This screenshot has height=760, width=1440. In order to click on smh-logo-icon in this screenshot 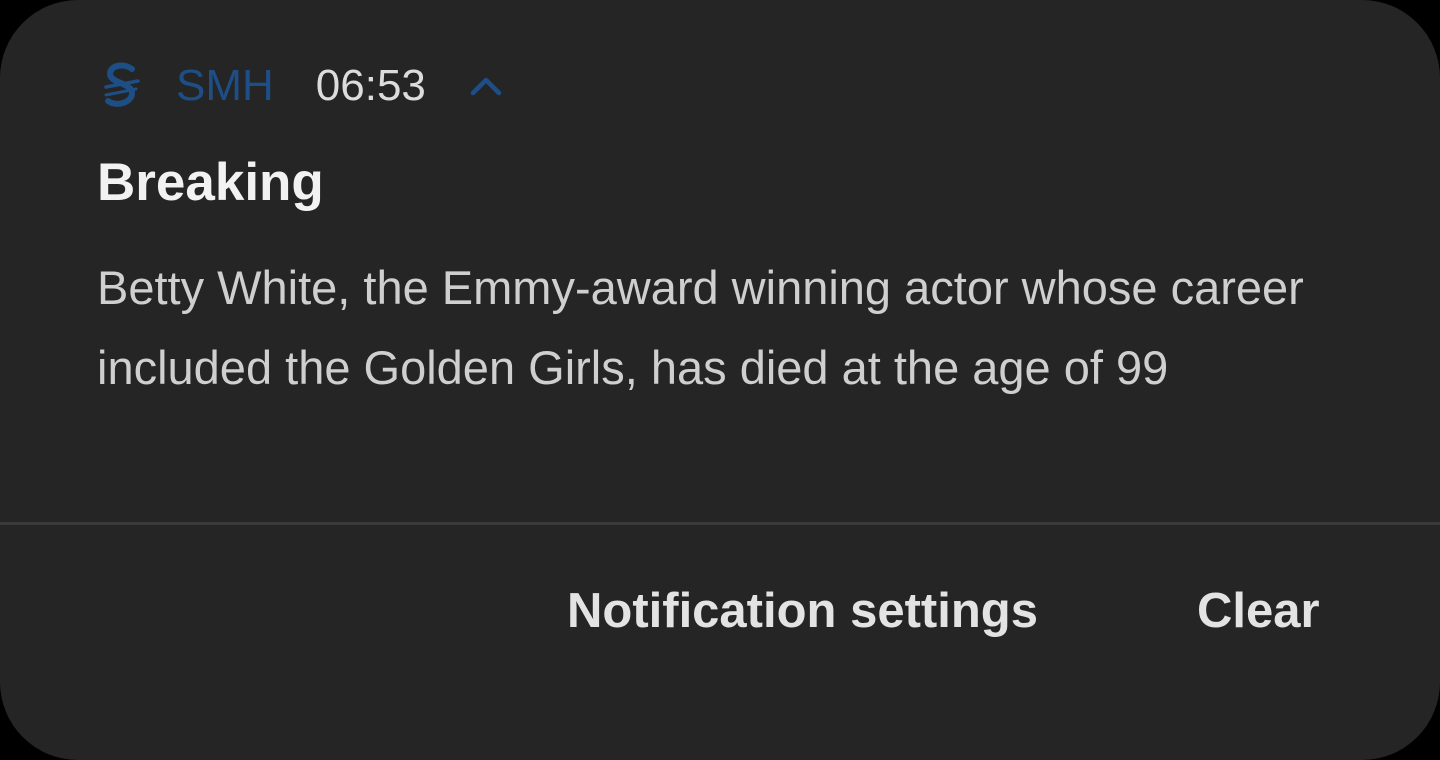, I will do `click(122, 86)`.